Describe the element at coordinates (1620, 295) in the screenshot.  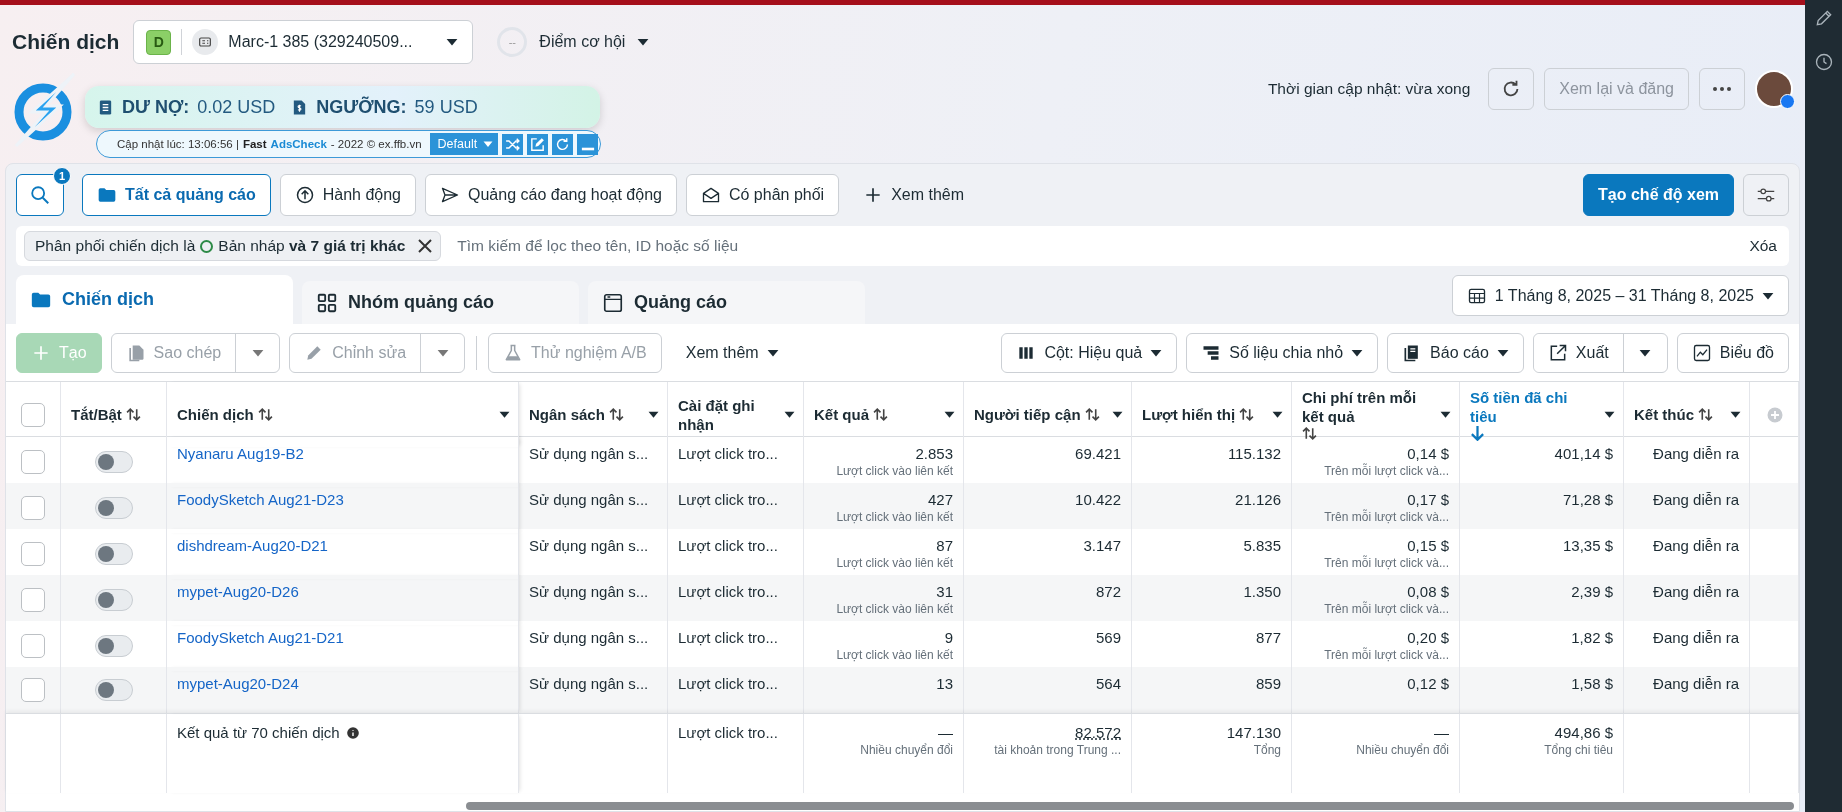
I see `date-range-picker: 1 Tháng 8, 2025 – 31 Tháng 8, 2025` at that location.